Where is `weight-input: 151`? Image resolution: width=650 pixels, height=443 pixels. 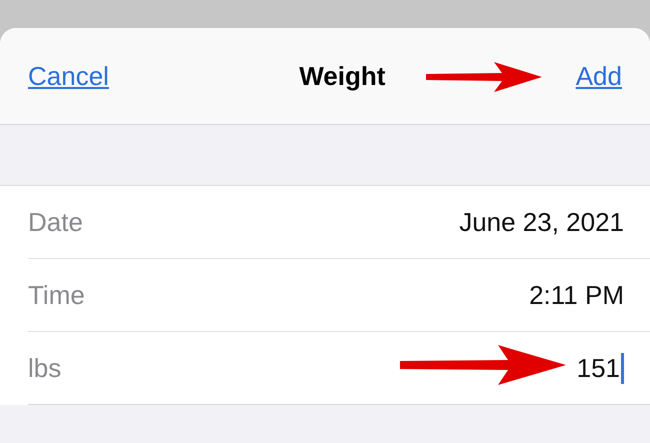
weight-input: 151 is located at coordinates (600, 368).